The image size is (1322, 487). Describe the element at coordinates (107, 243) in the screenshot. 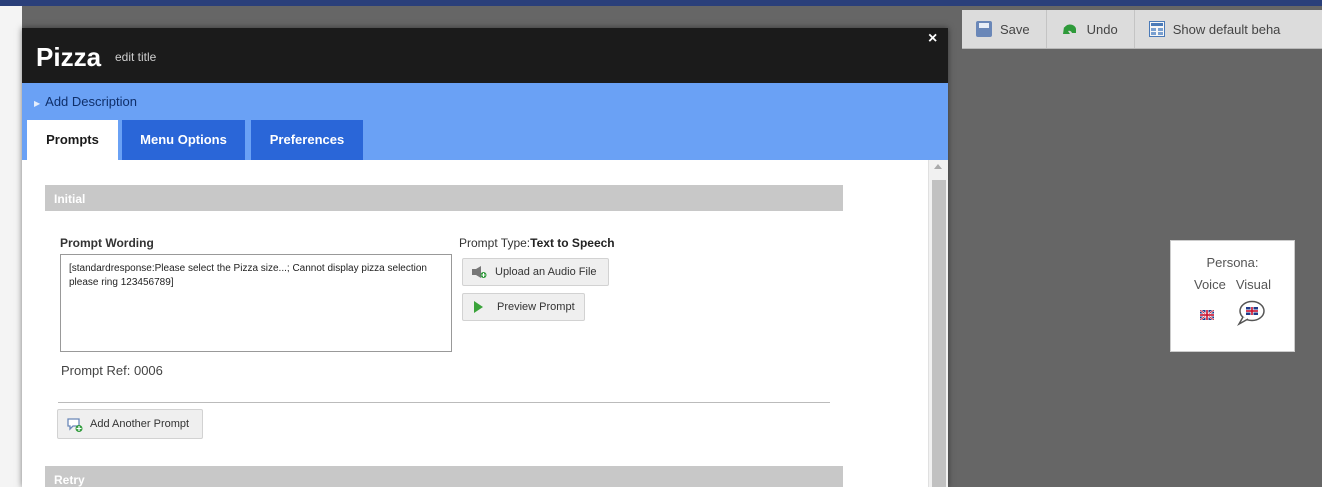

I see `prompt-wording-label: Prompt Wording` at that location.